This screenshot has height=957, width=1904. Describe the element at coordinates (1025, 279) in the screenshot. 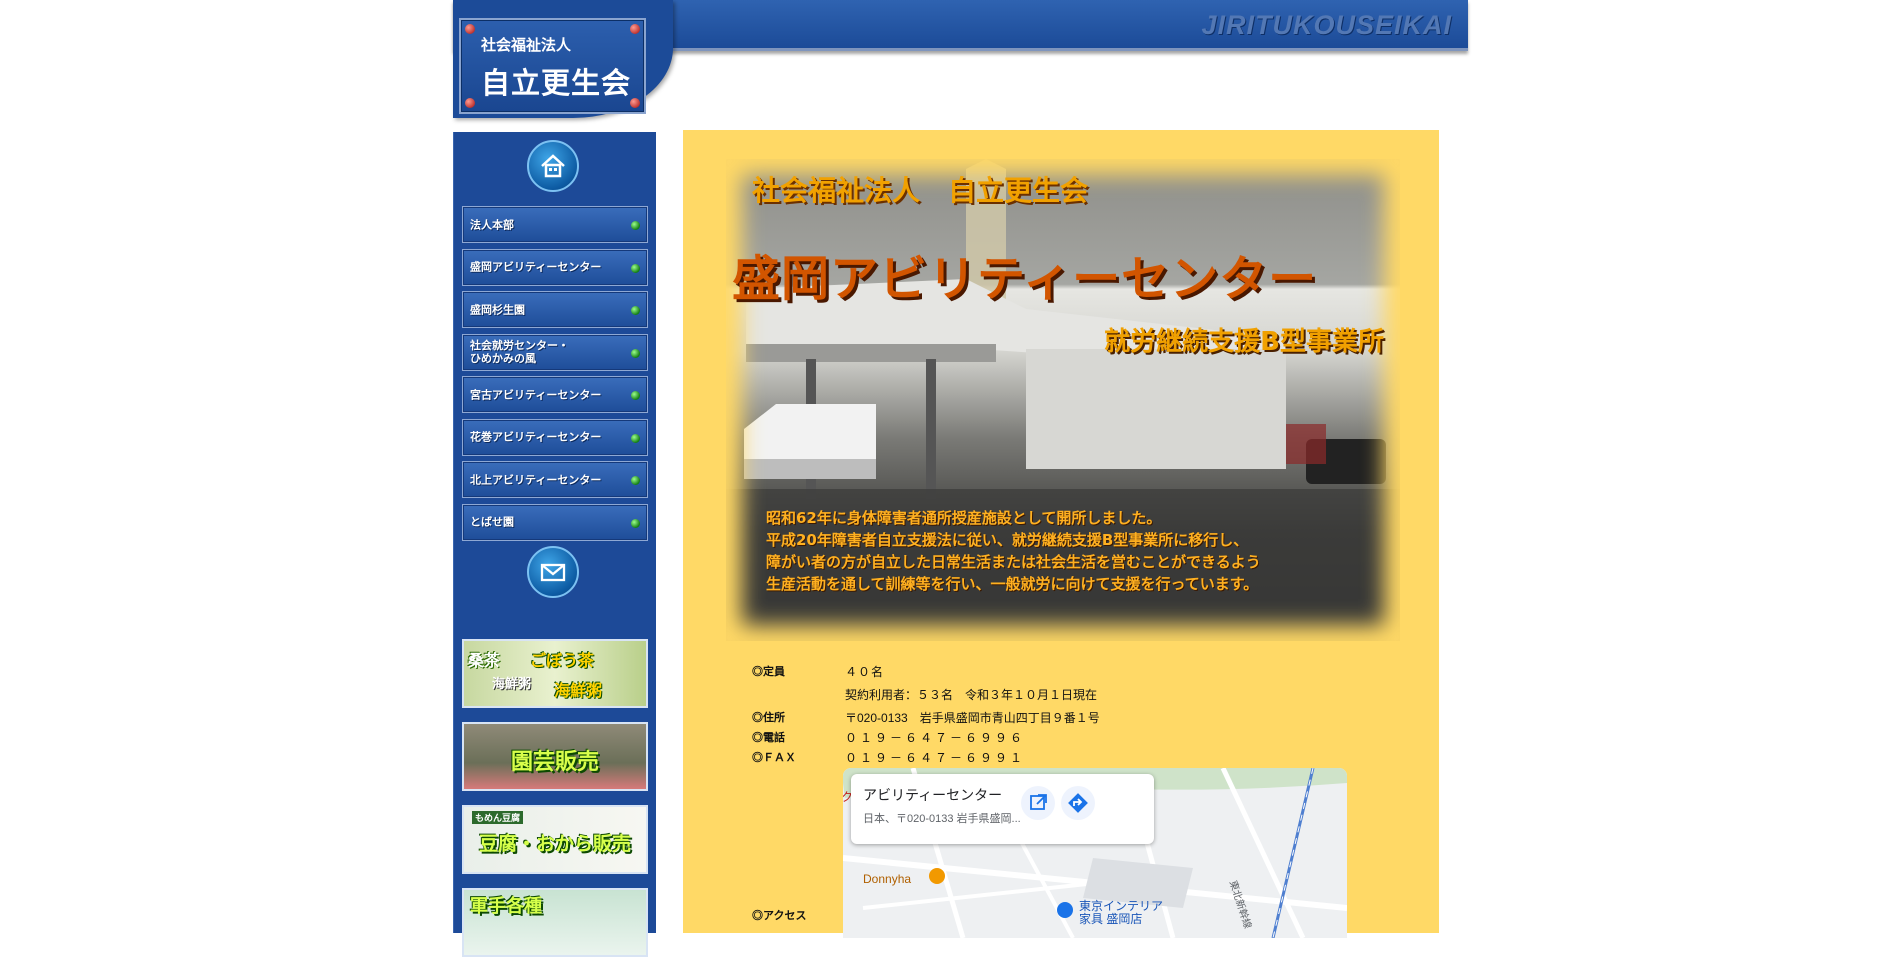

I see `hero-title: 盛岡アビリティーセンター` at that location.